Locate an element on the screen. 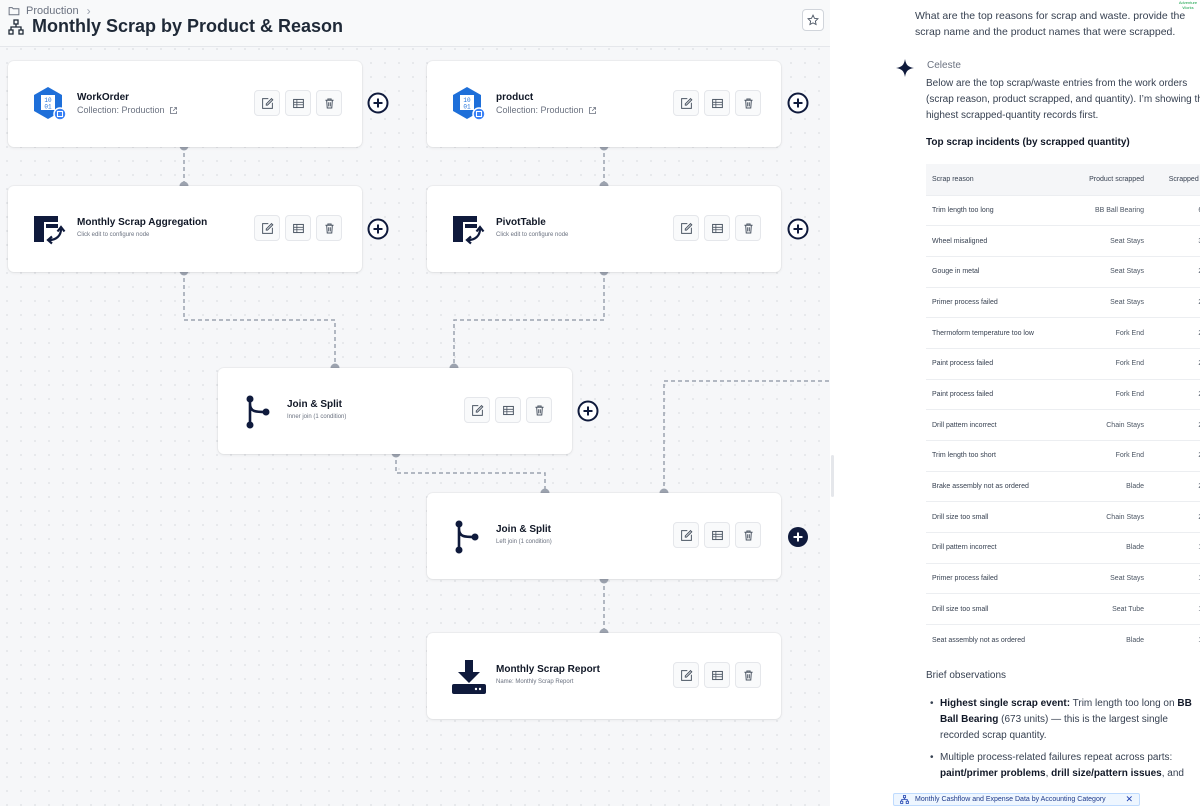  table-row: Trim length too longBB Ball Bearing673 is located at coordinates (1063, 210).